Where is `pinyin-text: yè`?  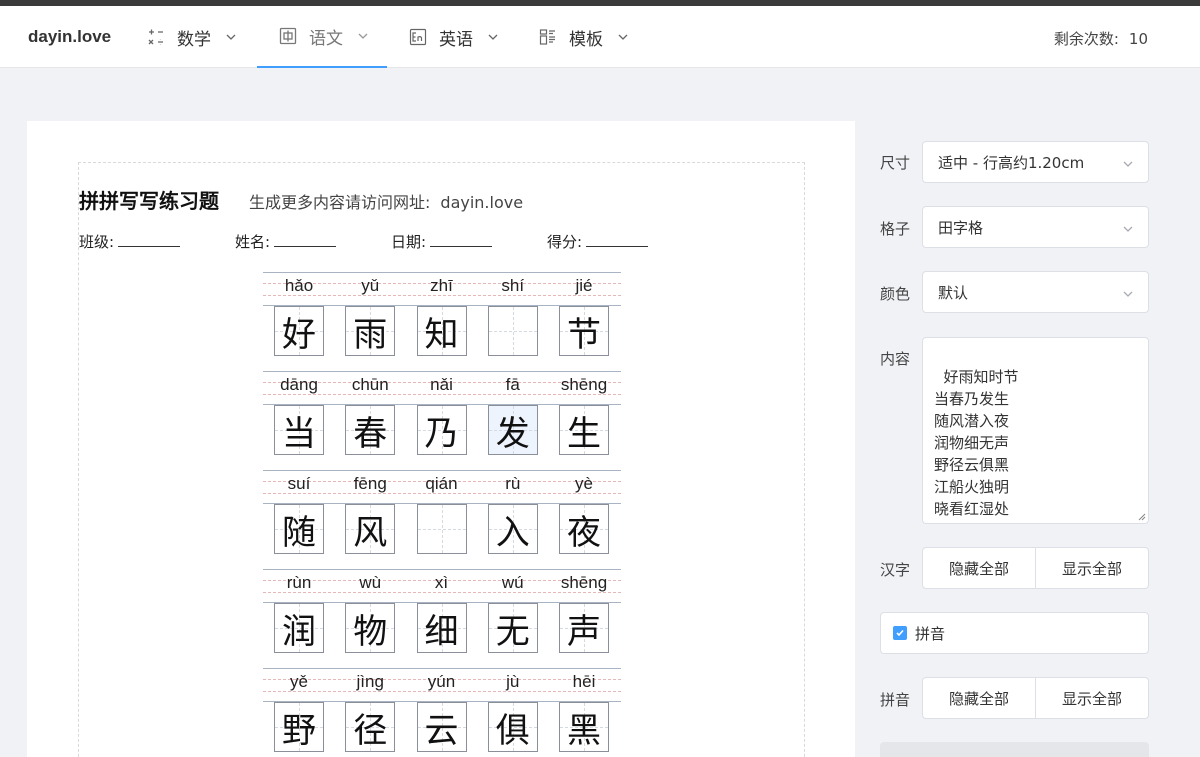 pinyin-text: yè is located at coordinates (584, 483).